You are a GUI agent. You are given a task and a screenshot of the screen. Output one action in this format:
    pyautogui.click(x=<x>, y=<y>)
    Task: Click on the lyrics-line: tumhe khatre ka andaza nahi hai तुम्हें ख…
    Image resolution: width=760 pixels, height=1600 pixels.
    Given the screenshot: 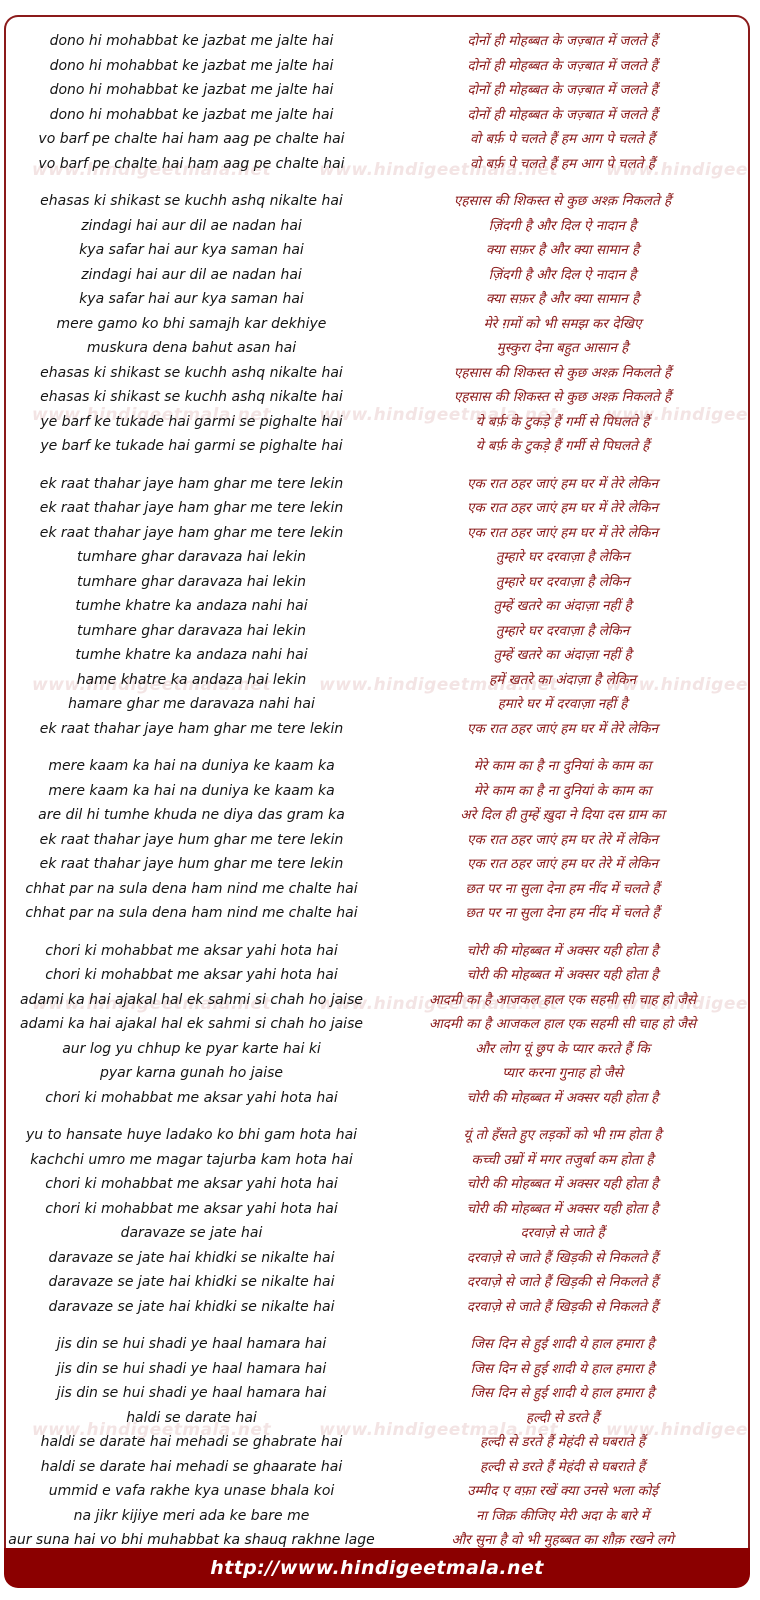 What is the action you would take?
    pyautogui.click(x=377, y=606)
    